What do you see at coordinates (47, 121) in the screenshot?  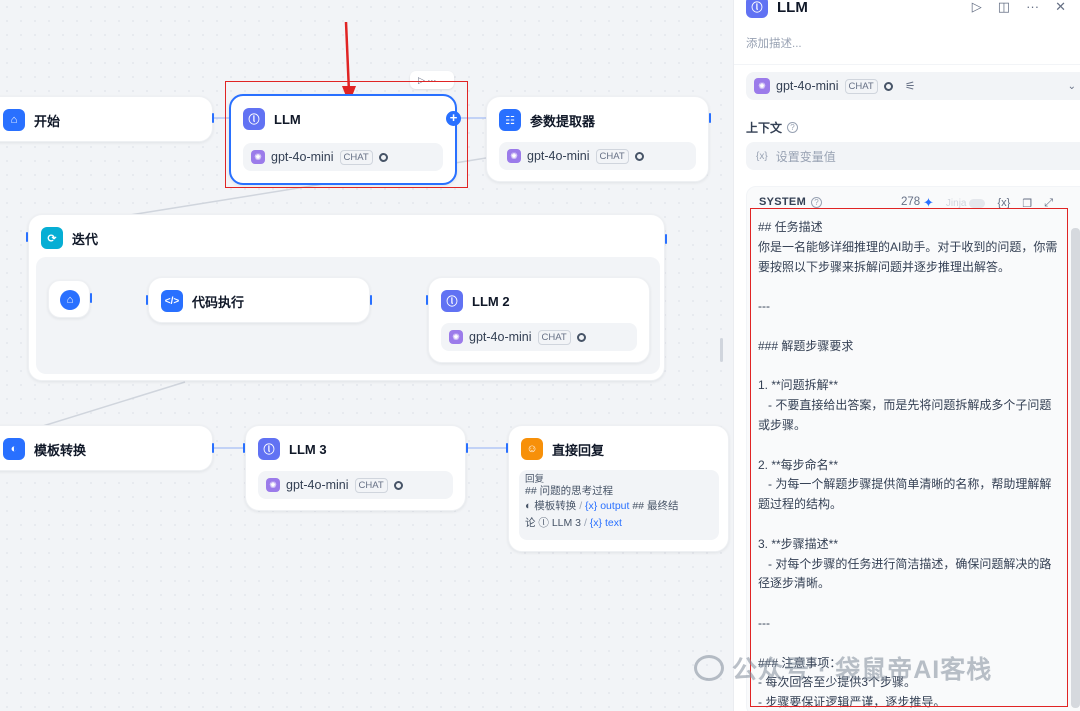 I see `node-title: 开始` at bounding box center [47, 121].